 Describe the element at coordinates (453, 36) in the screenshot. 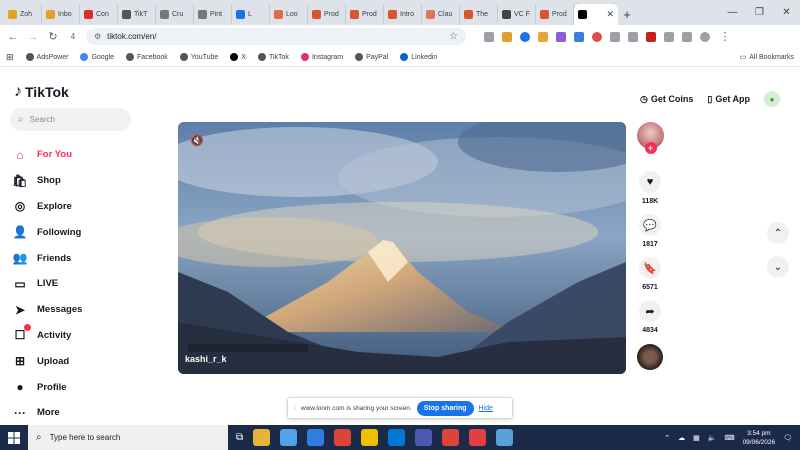

I see `bookmark-star-icon: ☆` at that location.